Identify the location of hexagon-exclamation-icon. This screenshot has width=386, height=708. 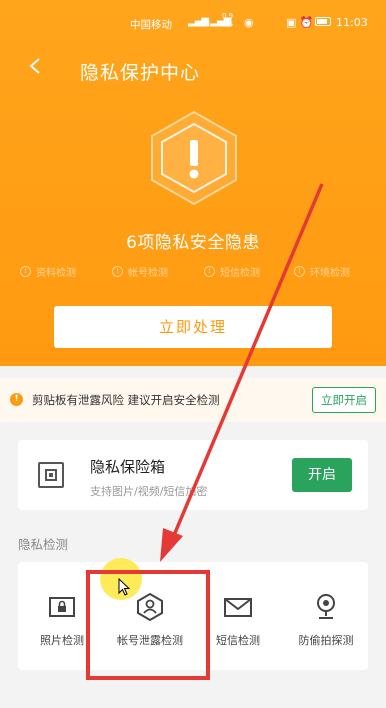
(194, 158).